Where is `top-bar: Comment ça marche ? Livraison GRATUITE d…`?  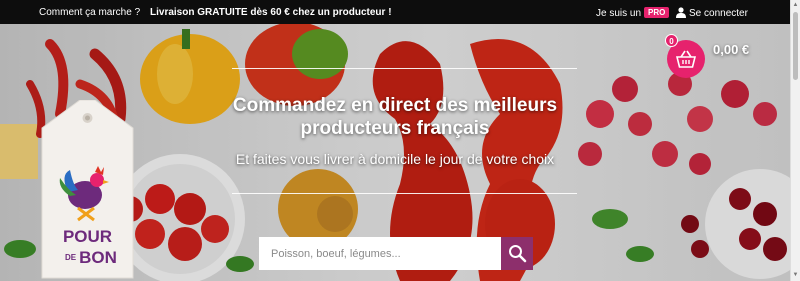
top-bar: Comment ça marche ? Livraison GRATUITE d… is located at coordinates (395, 12).